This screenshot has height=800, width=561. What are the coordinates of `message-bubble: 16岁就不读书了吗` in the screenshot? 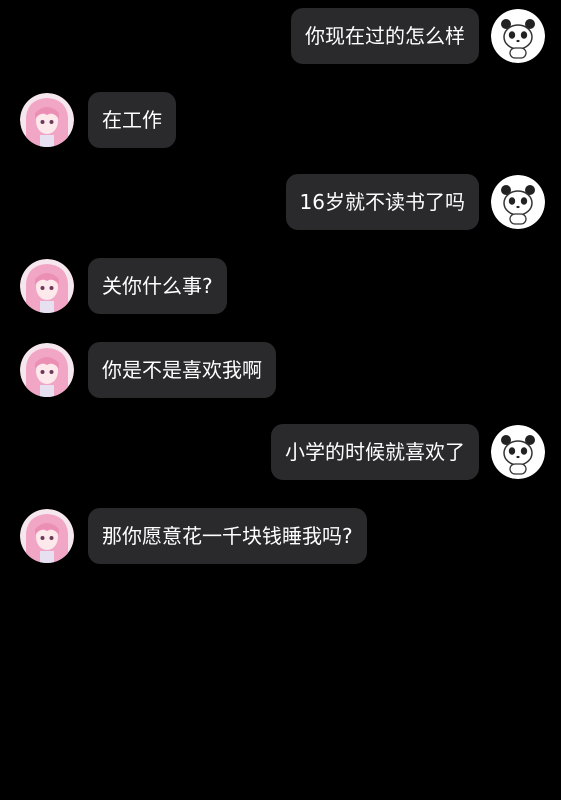 It's located at (382, 202).